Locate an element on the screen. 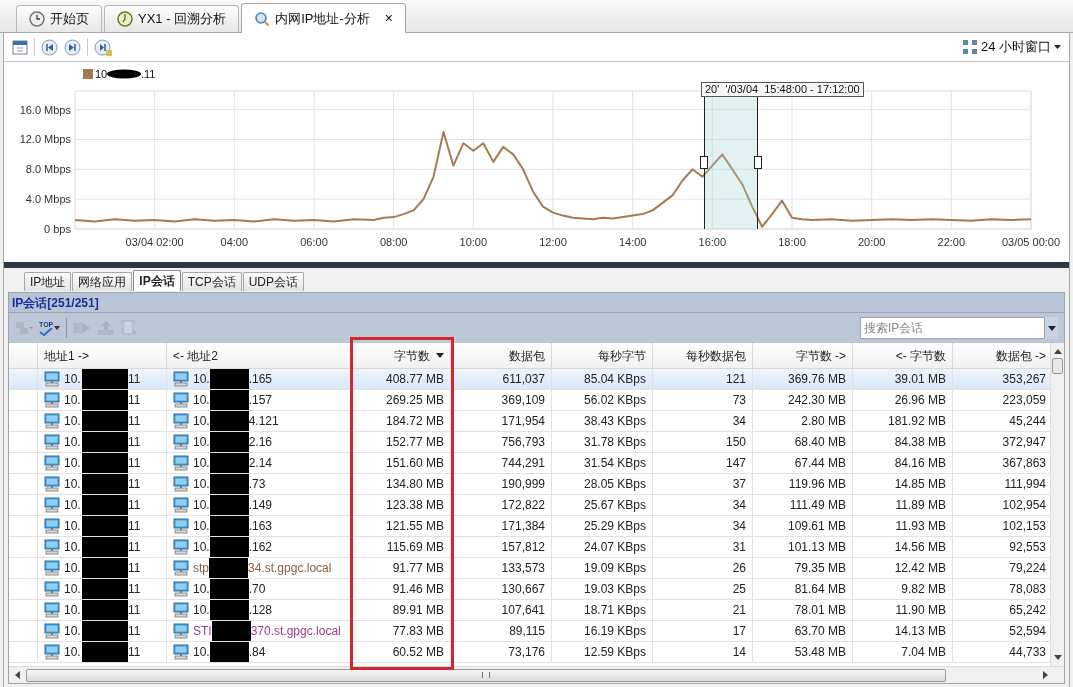  table-row: 10. 11 STI 370.st.gpgc.local 77.83 MB 89,115 16.19 KBps 17 63.70 MB 14.13 MB 52,594 is located at coordinates (529, 631).